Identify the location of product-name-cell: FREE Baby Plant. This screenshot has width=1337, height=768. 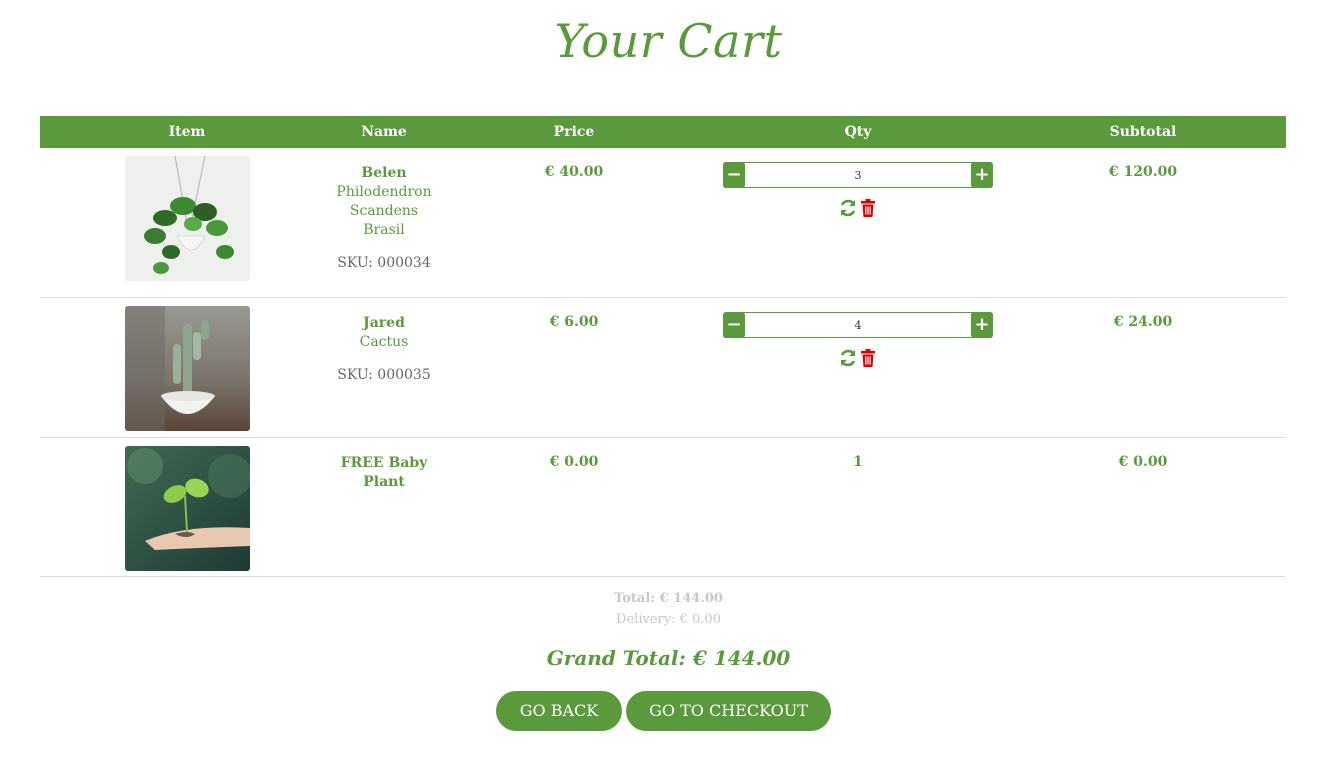
(384, 473).